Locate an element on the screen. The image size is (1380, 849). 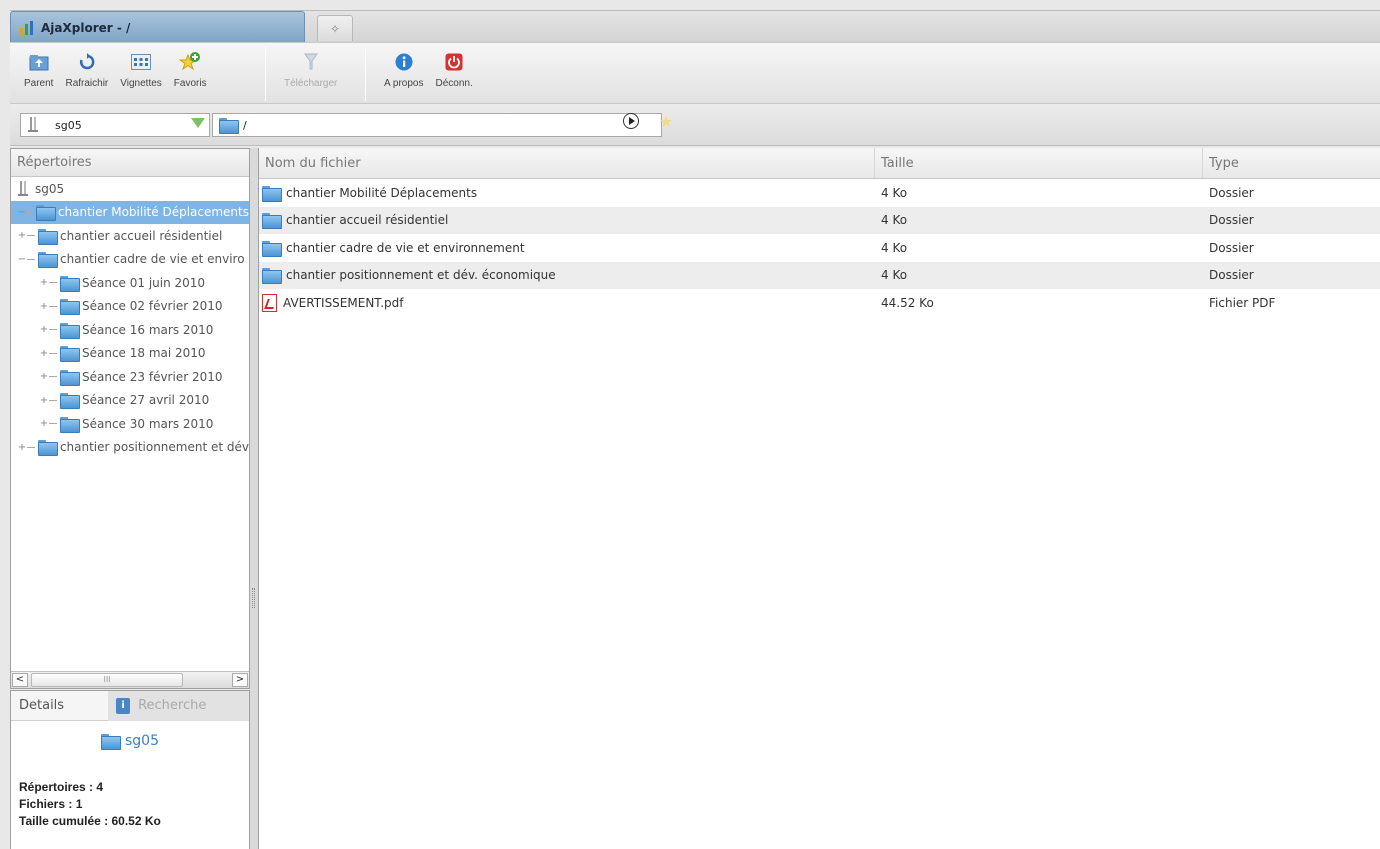
tree-item: + Séance 01 juin 2010 is located at coordinates (130, 283).